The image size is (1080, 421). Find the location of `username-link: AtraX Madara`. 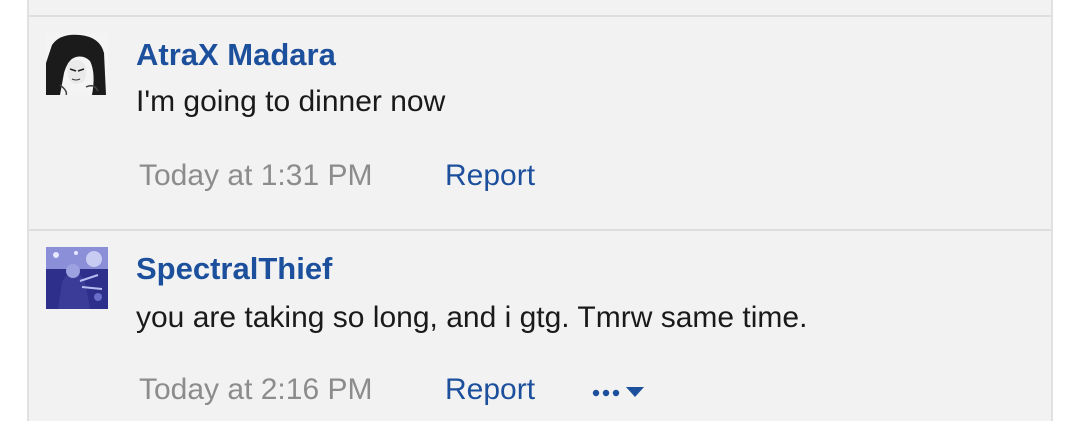

username-link: AtraX Madara is located at coordinates (236, 55).